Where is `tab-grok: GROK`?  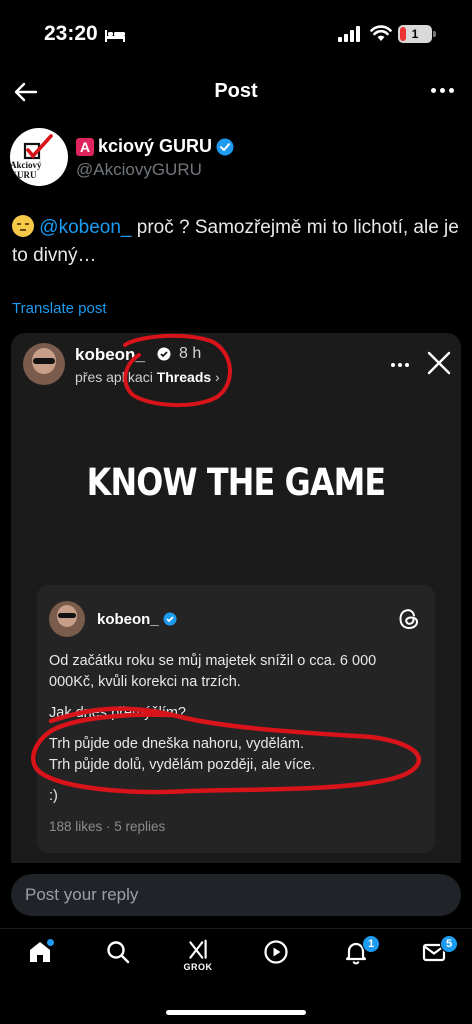
tab-grok: GROK is located at coordinates (198, 959).